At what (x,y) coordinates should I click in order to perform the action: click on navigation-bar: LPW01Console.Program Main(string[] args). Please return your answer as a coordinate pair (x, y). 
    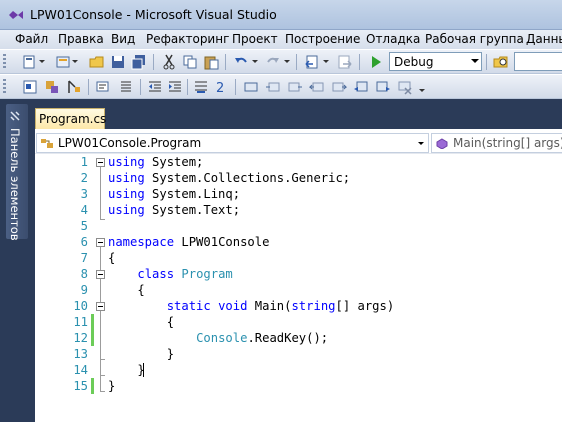
    Looking at the image, I should click on (298, 143).